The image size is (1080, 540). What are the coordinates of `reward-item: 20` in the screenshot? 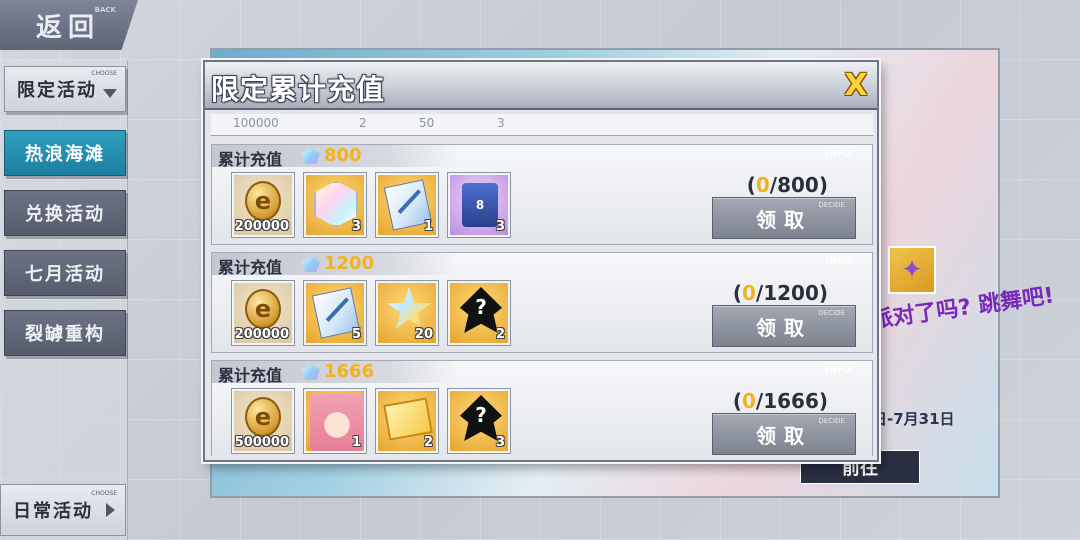 It's located at (407, 313).